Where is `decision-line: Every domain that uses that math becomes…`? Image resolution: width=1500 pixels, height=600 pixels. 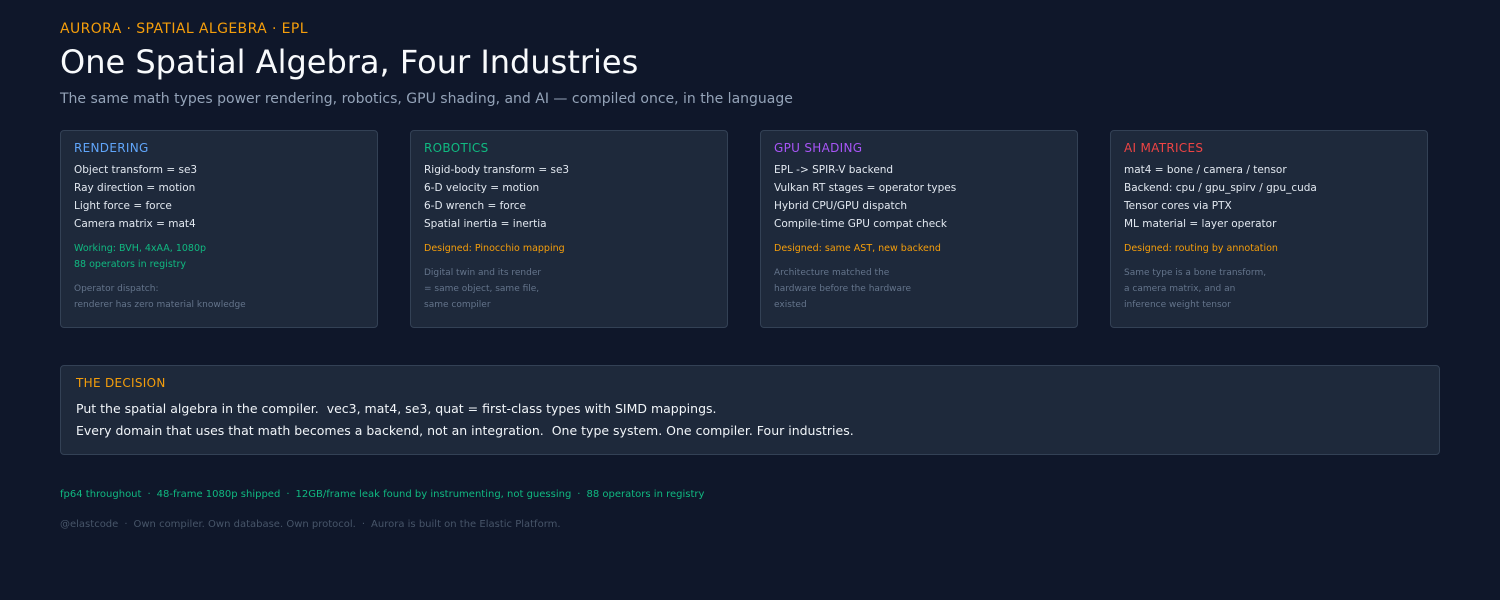 decision-line: Every domain that uses that math becomes… is located at coordinates (465, 430).